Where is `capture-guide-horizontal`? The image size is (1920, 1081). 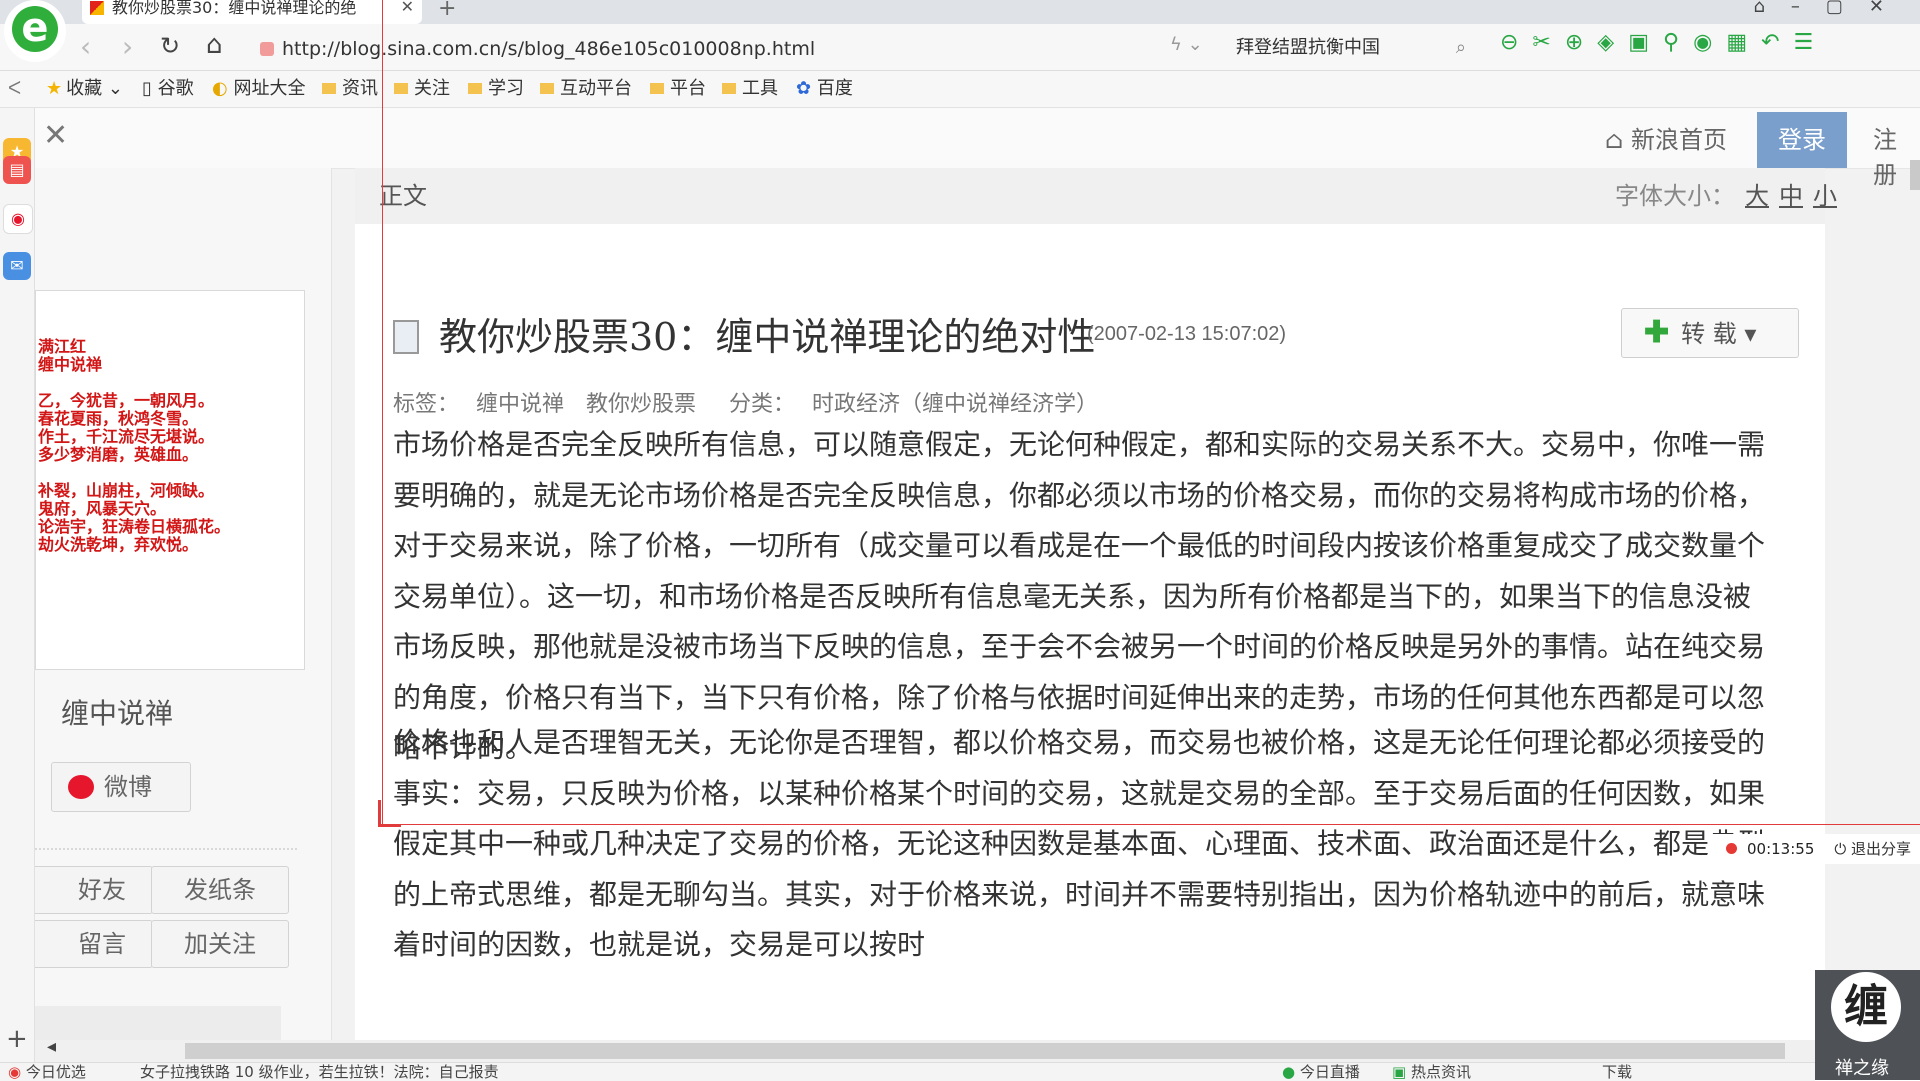
capture-guide-horizontal is located at coordinates (1149, 824).